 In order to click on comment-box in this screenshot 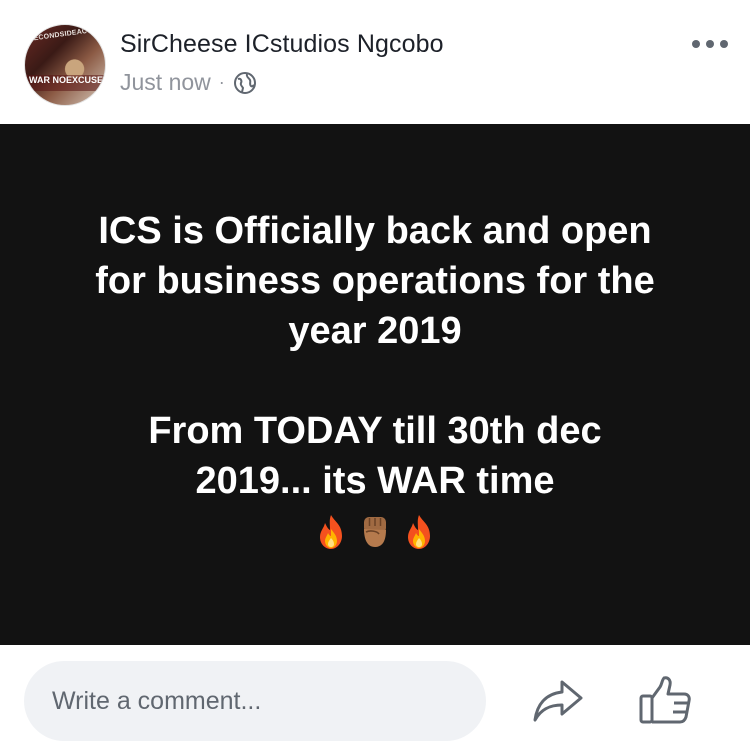, I will do `click(255, 701)`.